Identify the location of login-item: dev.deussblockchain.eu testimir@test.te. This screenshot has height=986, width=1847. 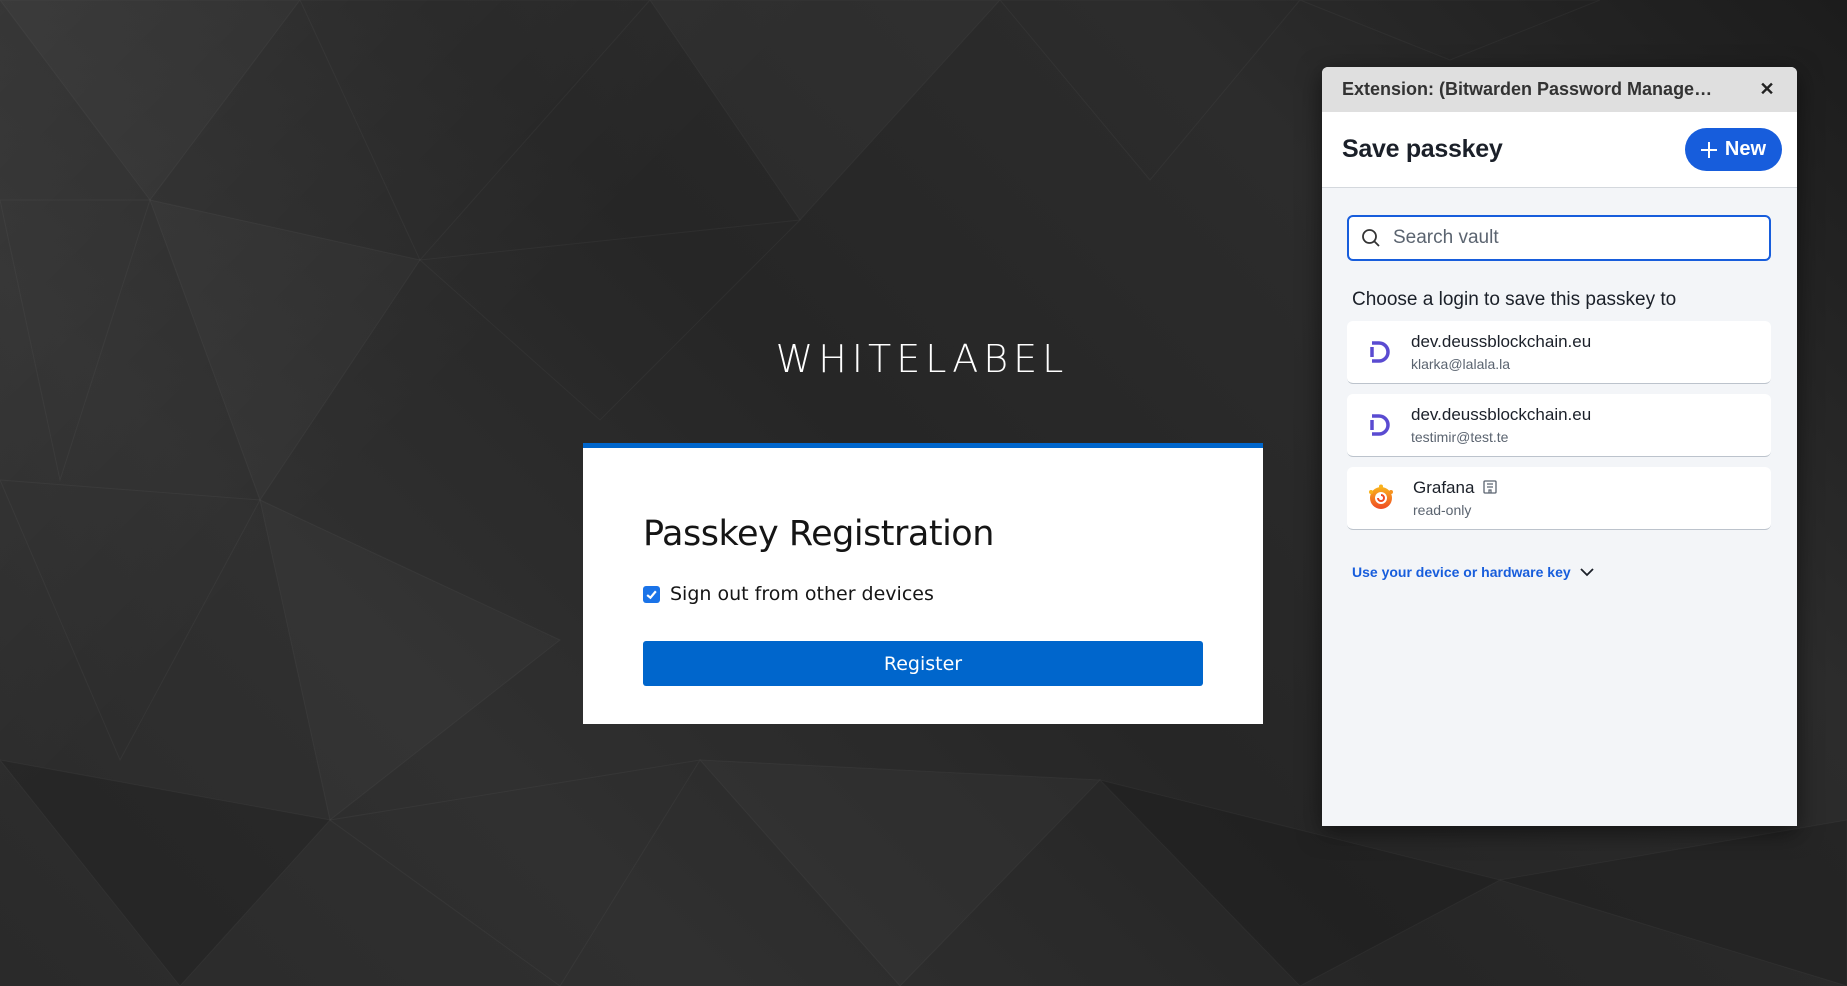
(1559, 425).